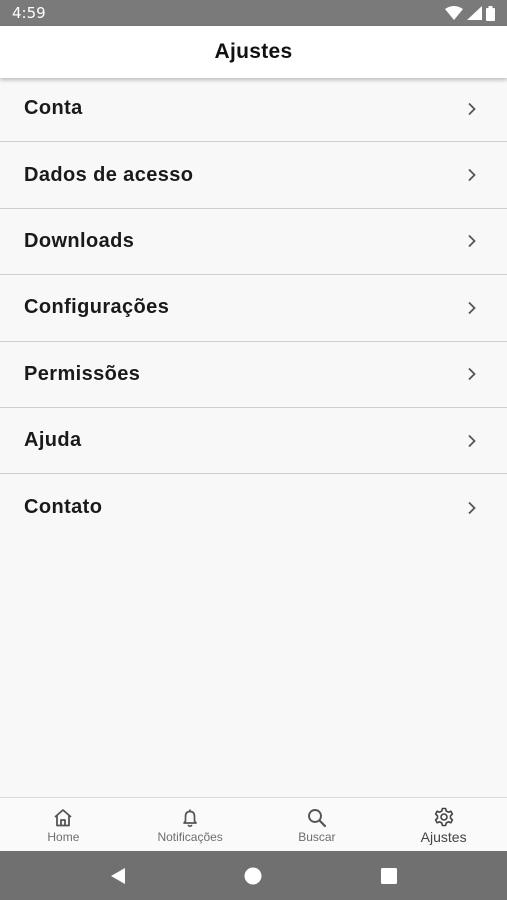 Image resolution: width=507 pixels, height=900 pixels. What do you see at coordinates (454, 13) in the screenshot?
I see `wifi-icon` at bounding box center [454, 13].